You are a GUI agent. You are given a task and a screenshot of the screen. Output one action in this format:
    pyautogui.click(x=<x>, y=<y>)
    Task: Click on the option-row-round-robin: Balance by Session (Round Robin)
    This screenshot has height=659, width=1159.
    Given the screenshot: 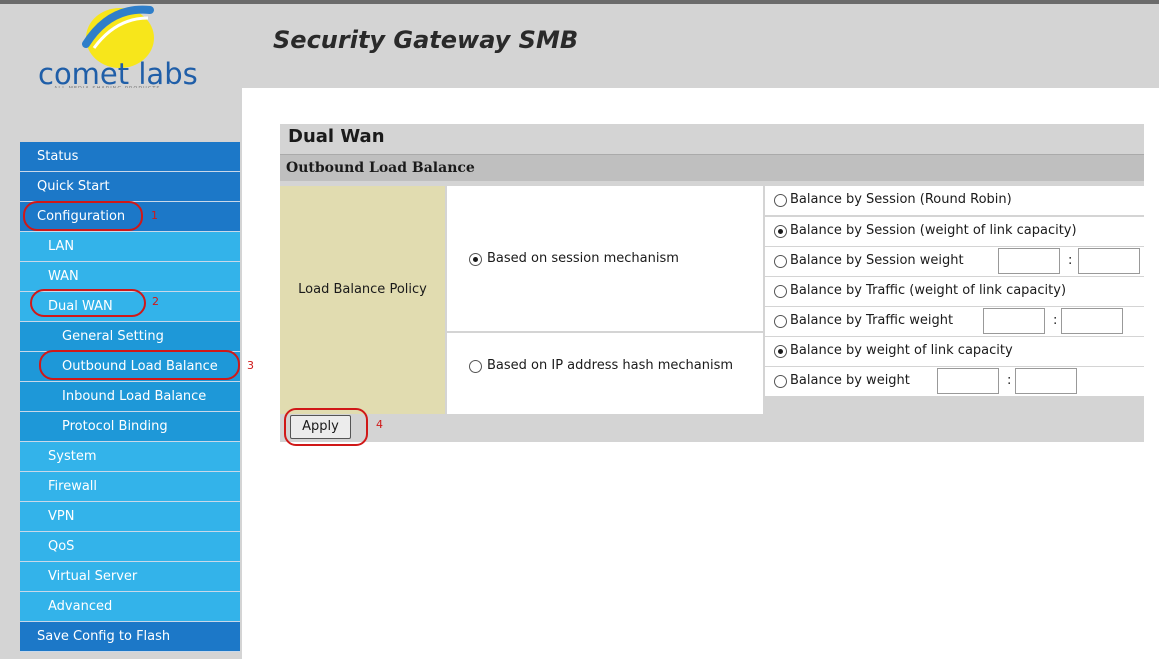 What is the action you would take?
    pyautogui.click(x=954, y=200)
    